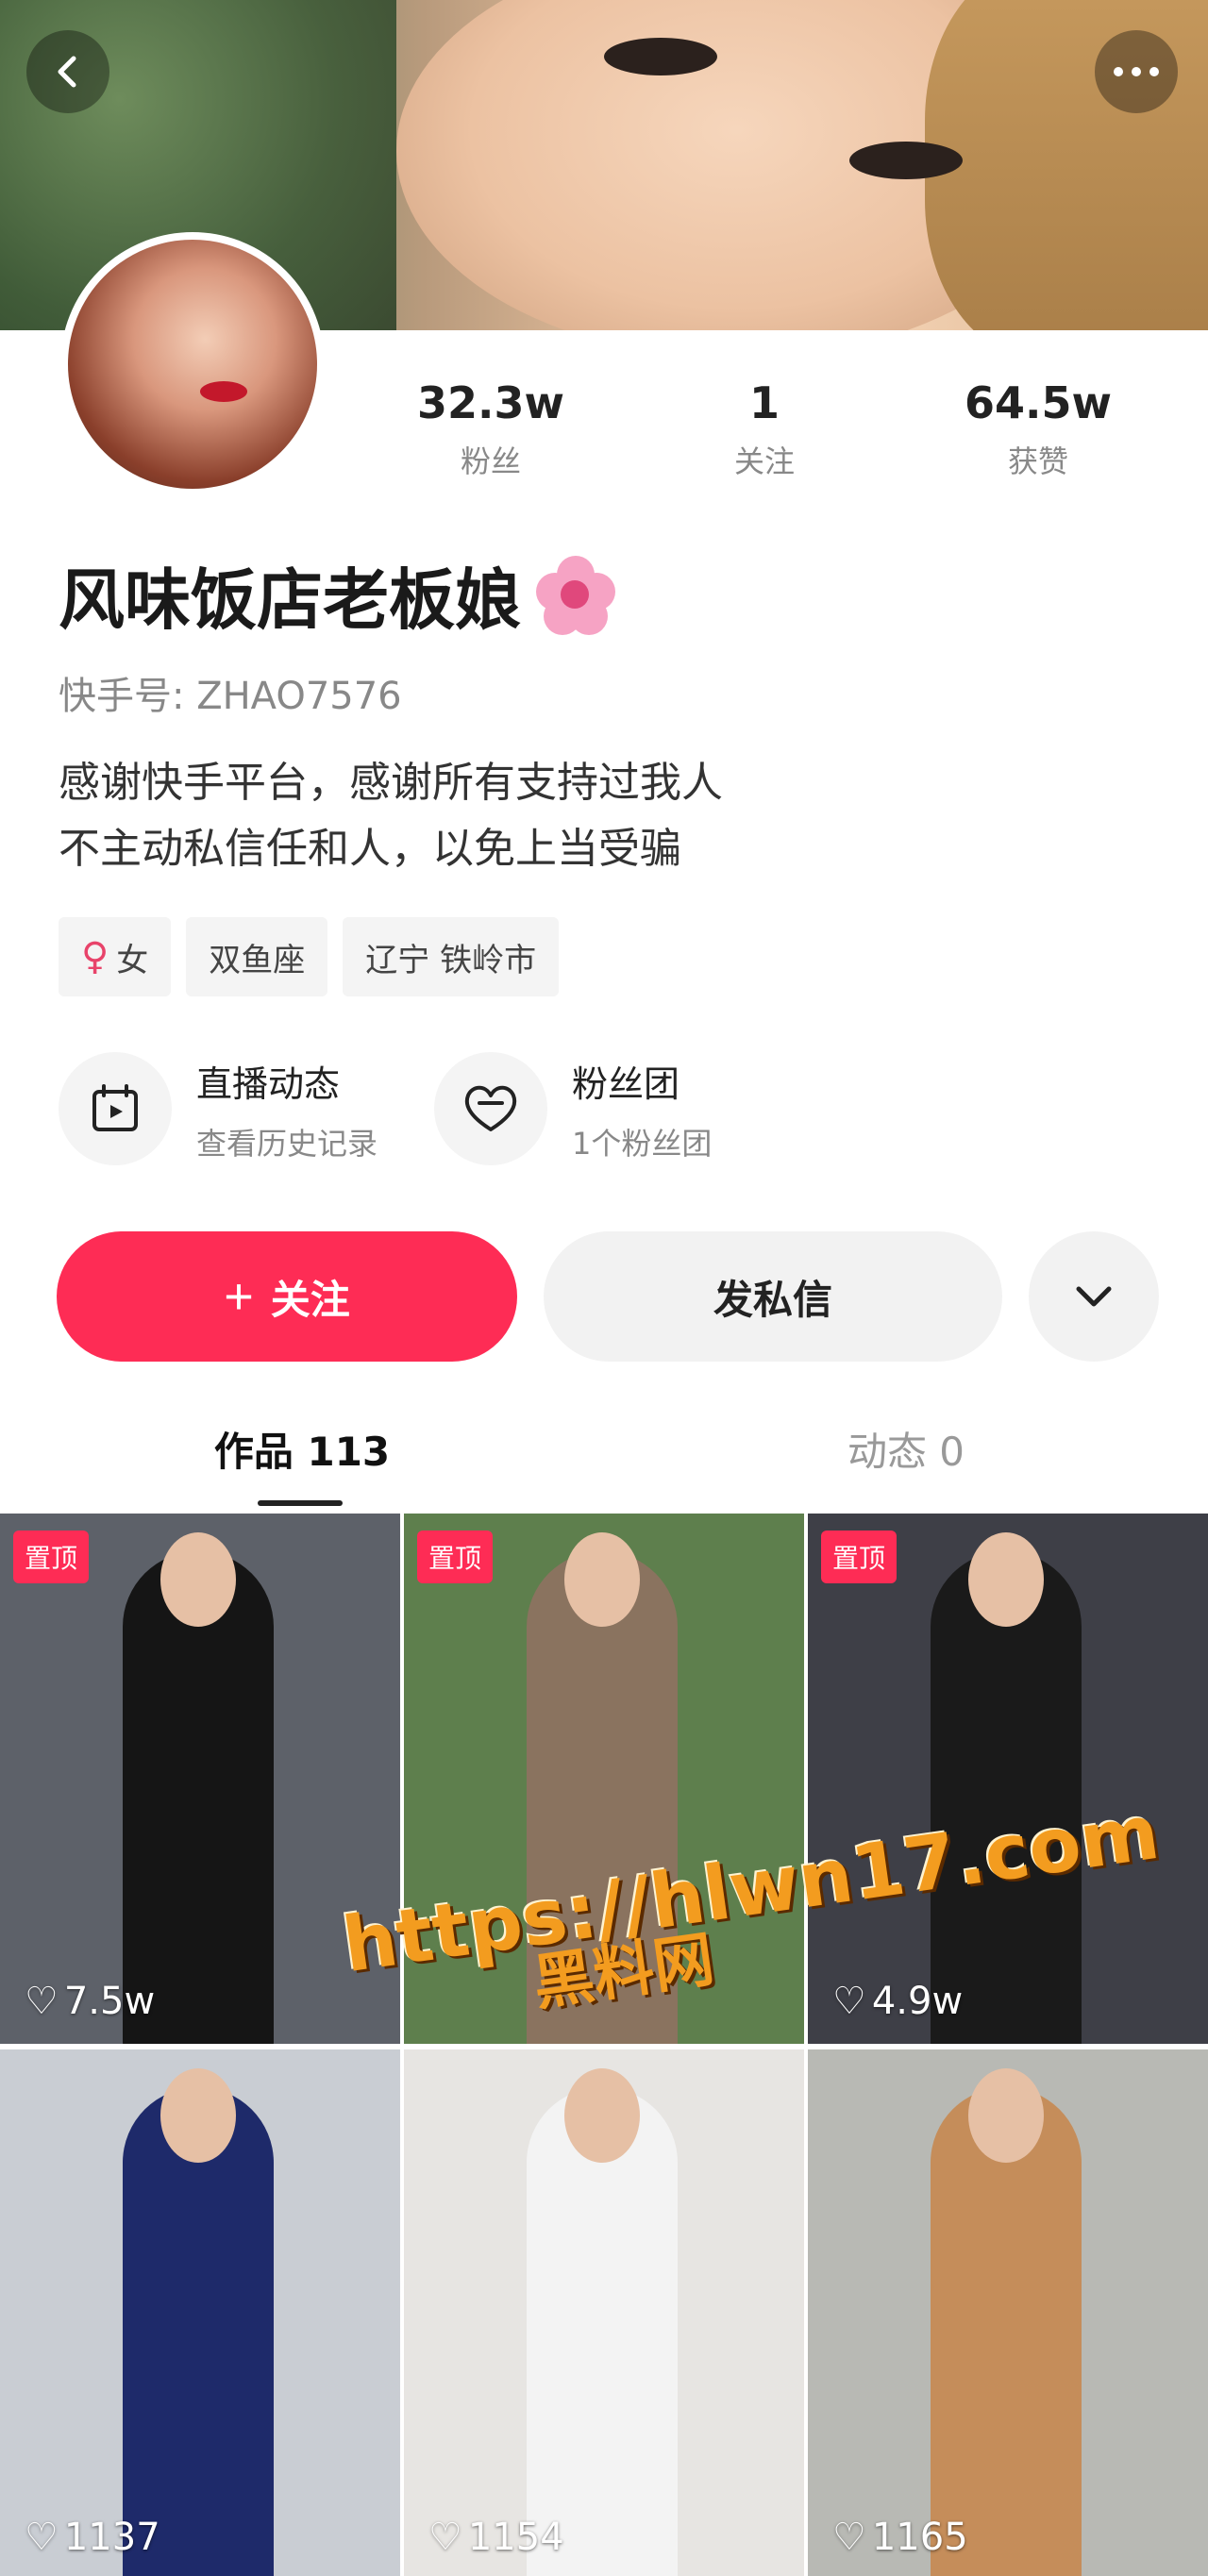 The width and height of the screenshot is (1208, 2576). What do you see at coordinates (919, 2537) in the screenshot?
I see `like-count-value: 1165` at bounding box center [919, 2537].